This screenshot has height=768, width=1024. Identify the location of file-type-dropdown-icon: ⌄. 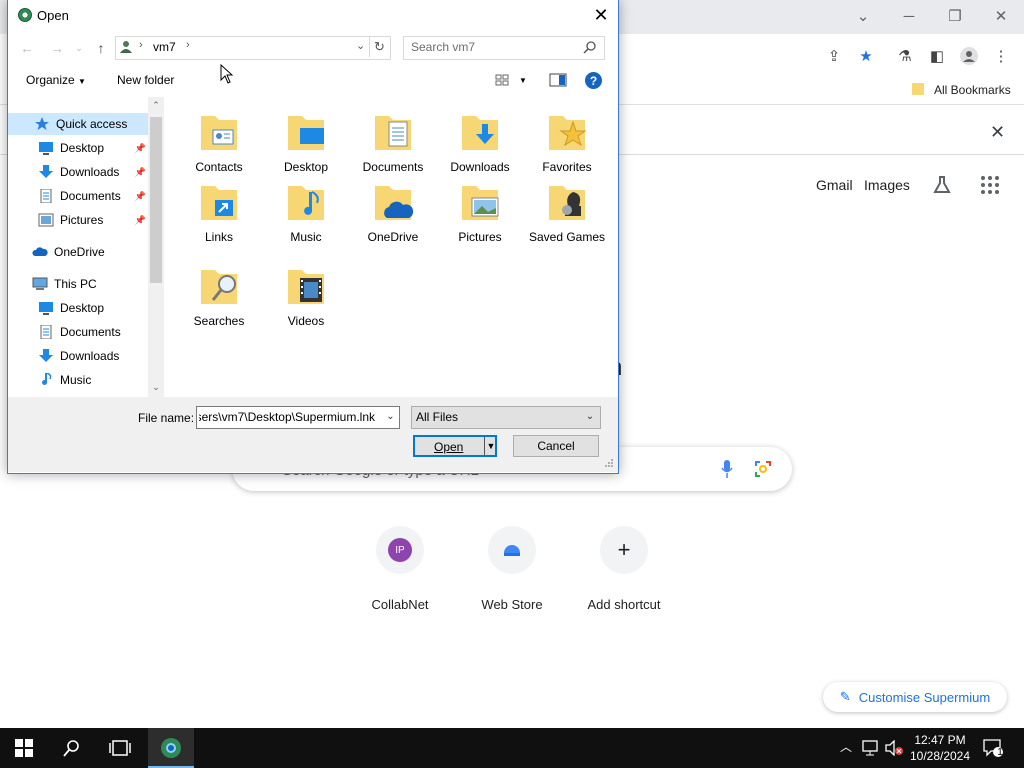
(590, 416).